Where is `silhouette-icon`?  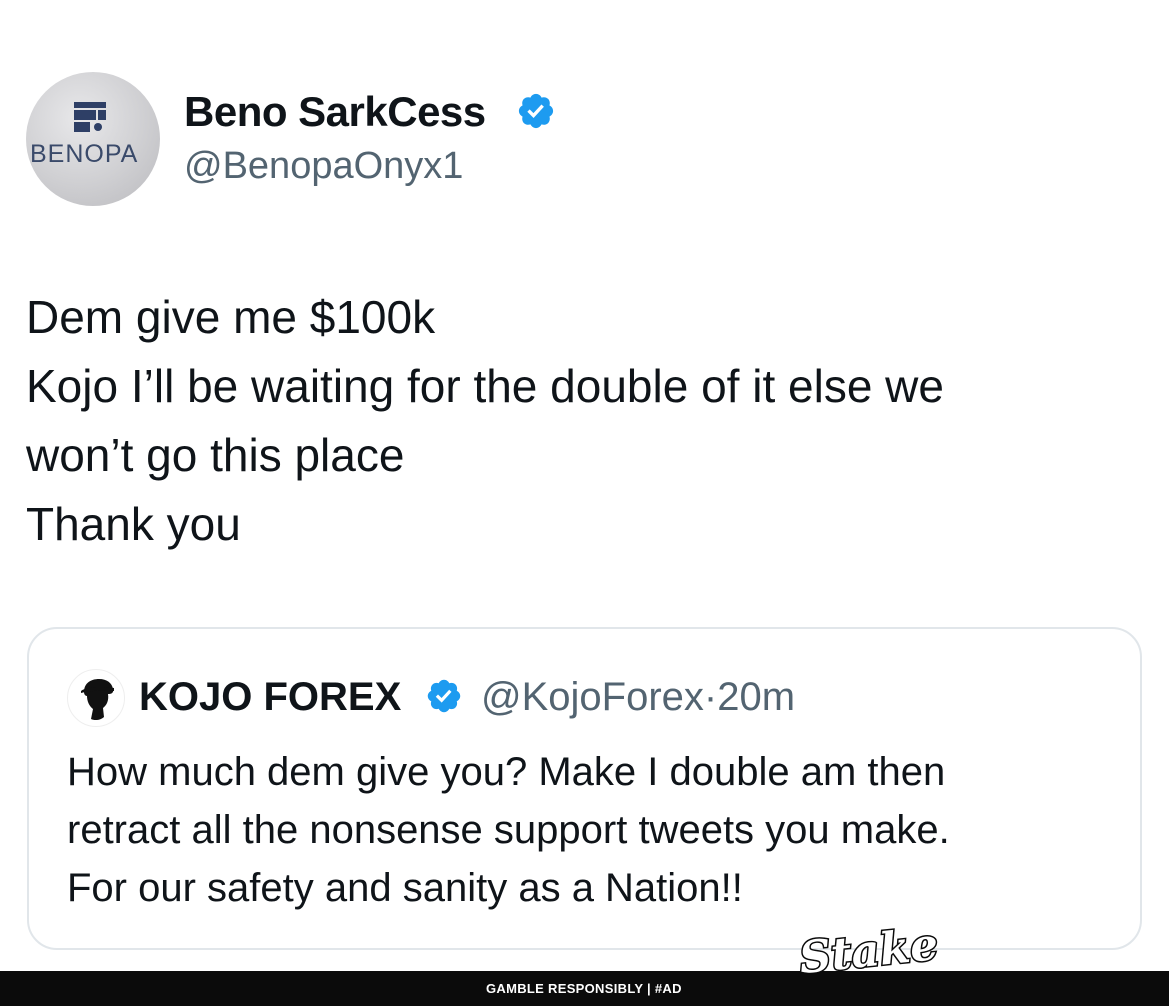 silhouette-icon is located at coordinates (97, 700).